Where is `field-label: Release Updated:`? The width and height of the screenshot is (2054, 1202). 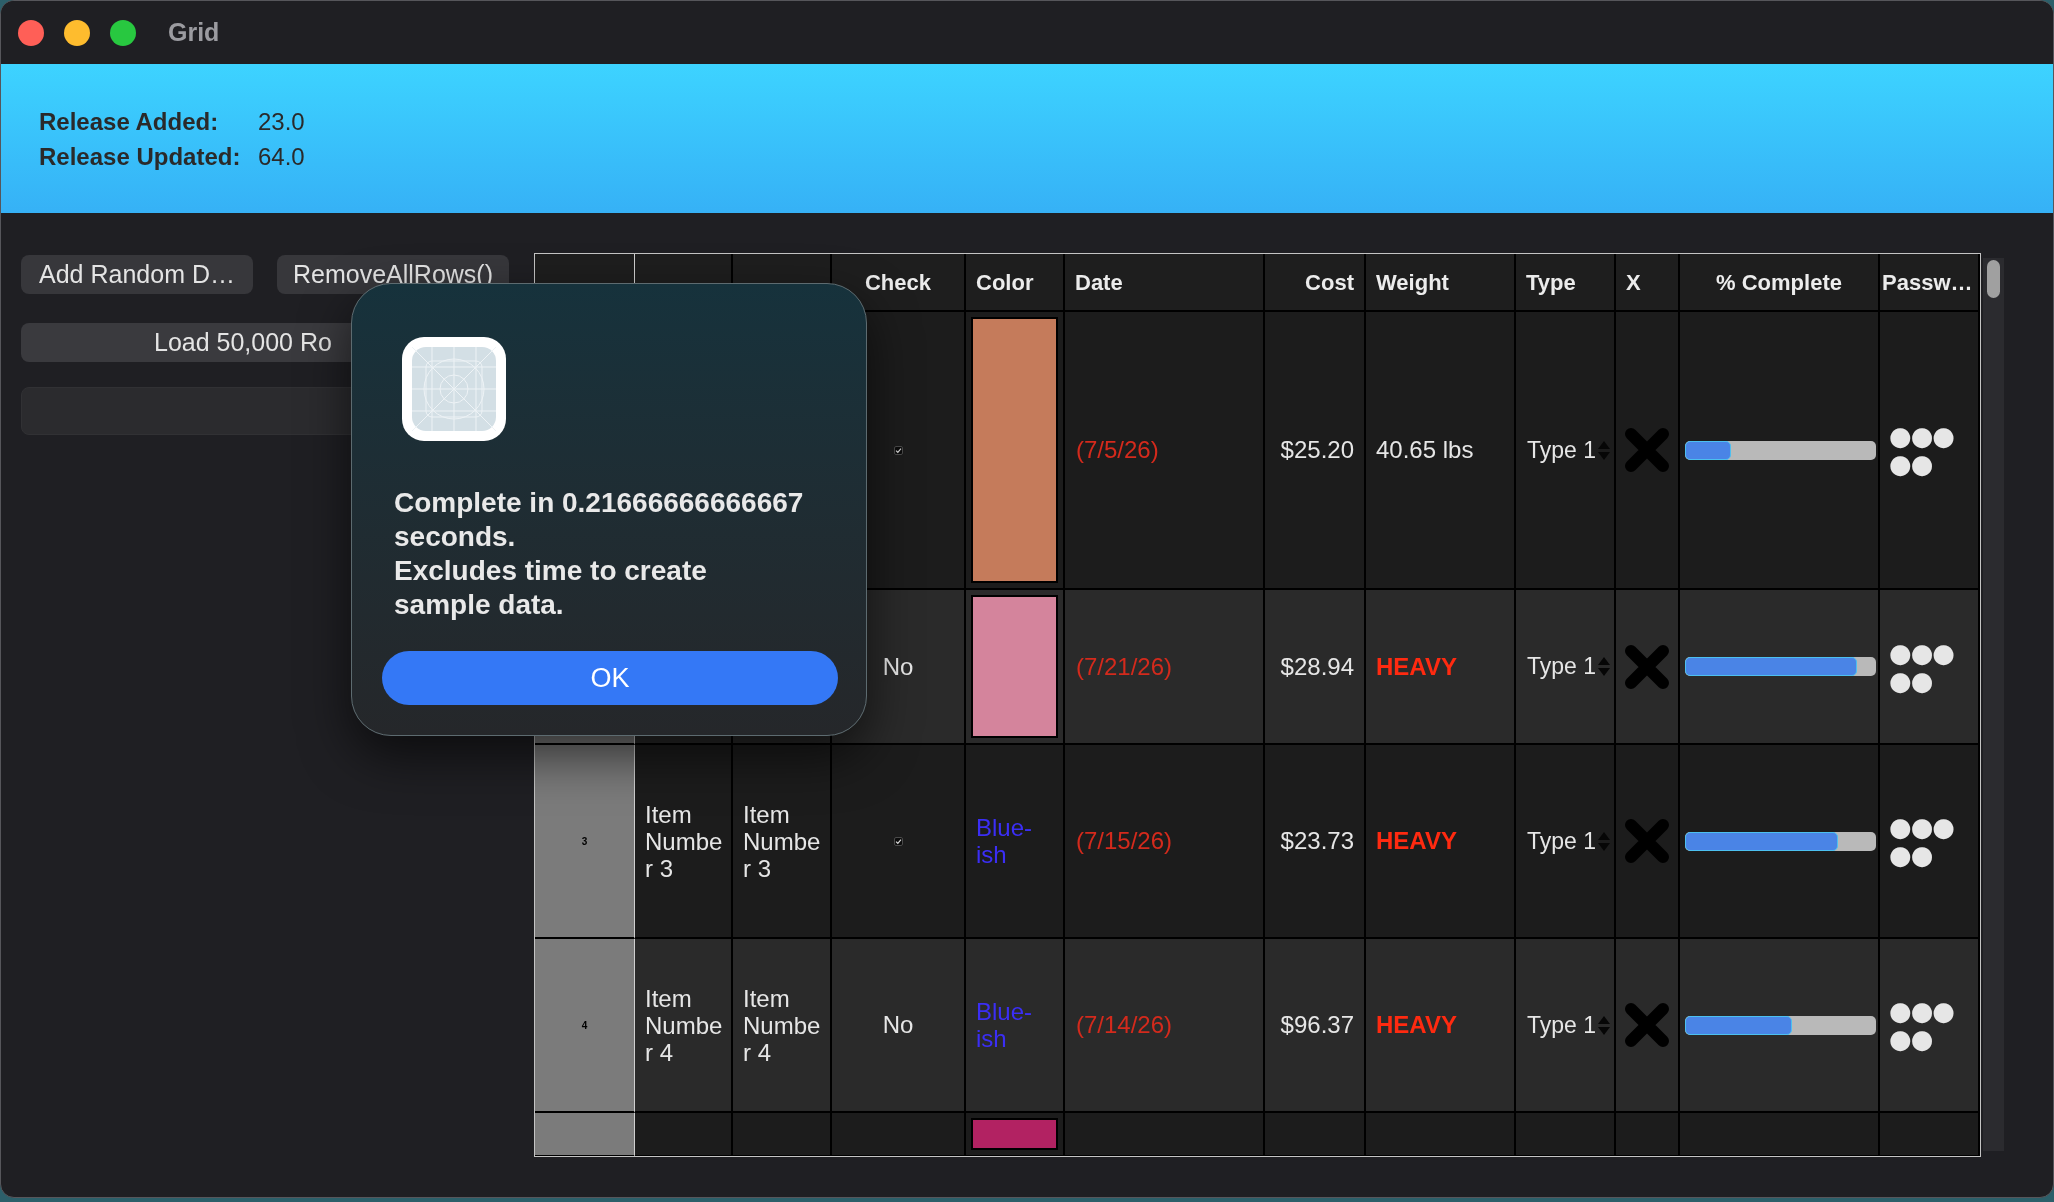 field-label: Release Updated: is located at coordinates (140, 156).